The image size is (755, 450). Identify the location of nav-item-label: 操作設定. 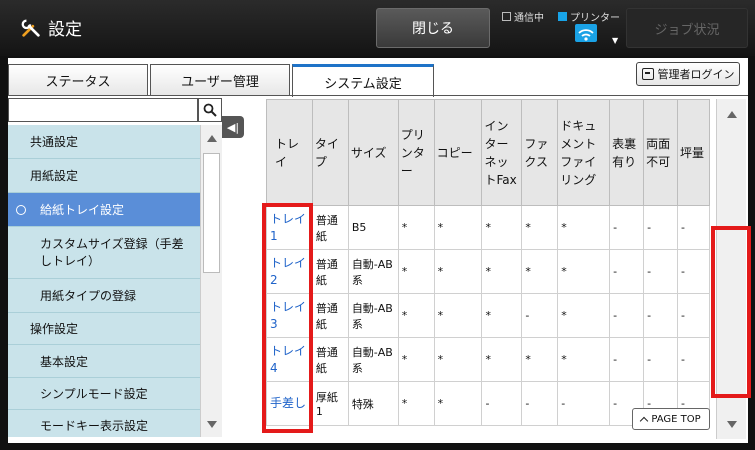
(54, 329).